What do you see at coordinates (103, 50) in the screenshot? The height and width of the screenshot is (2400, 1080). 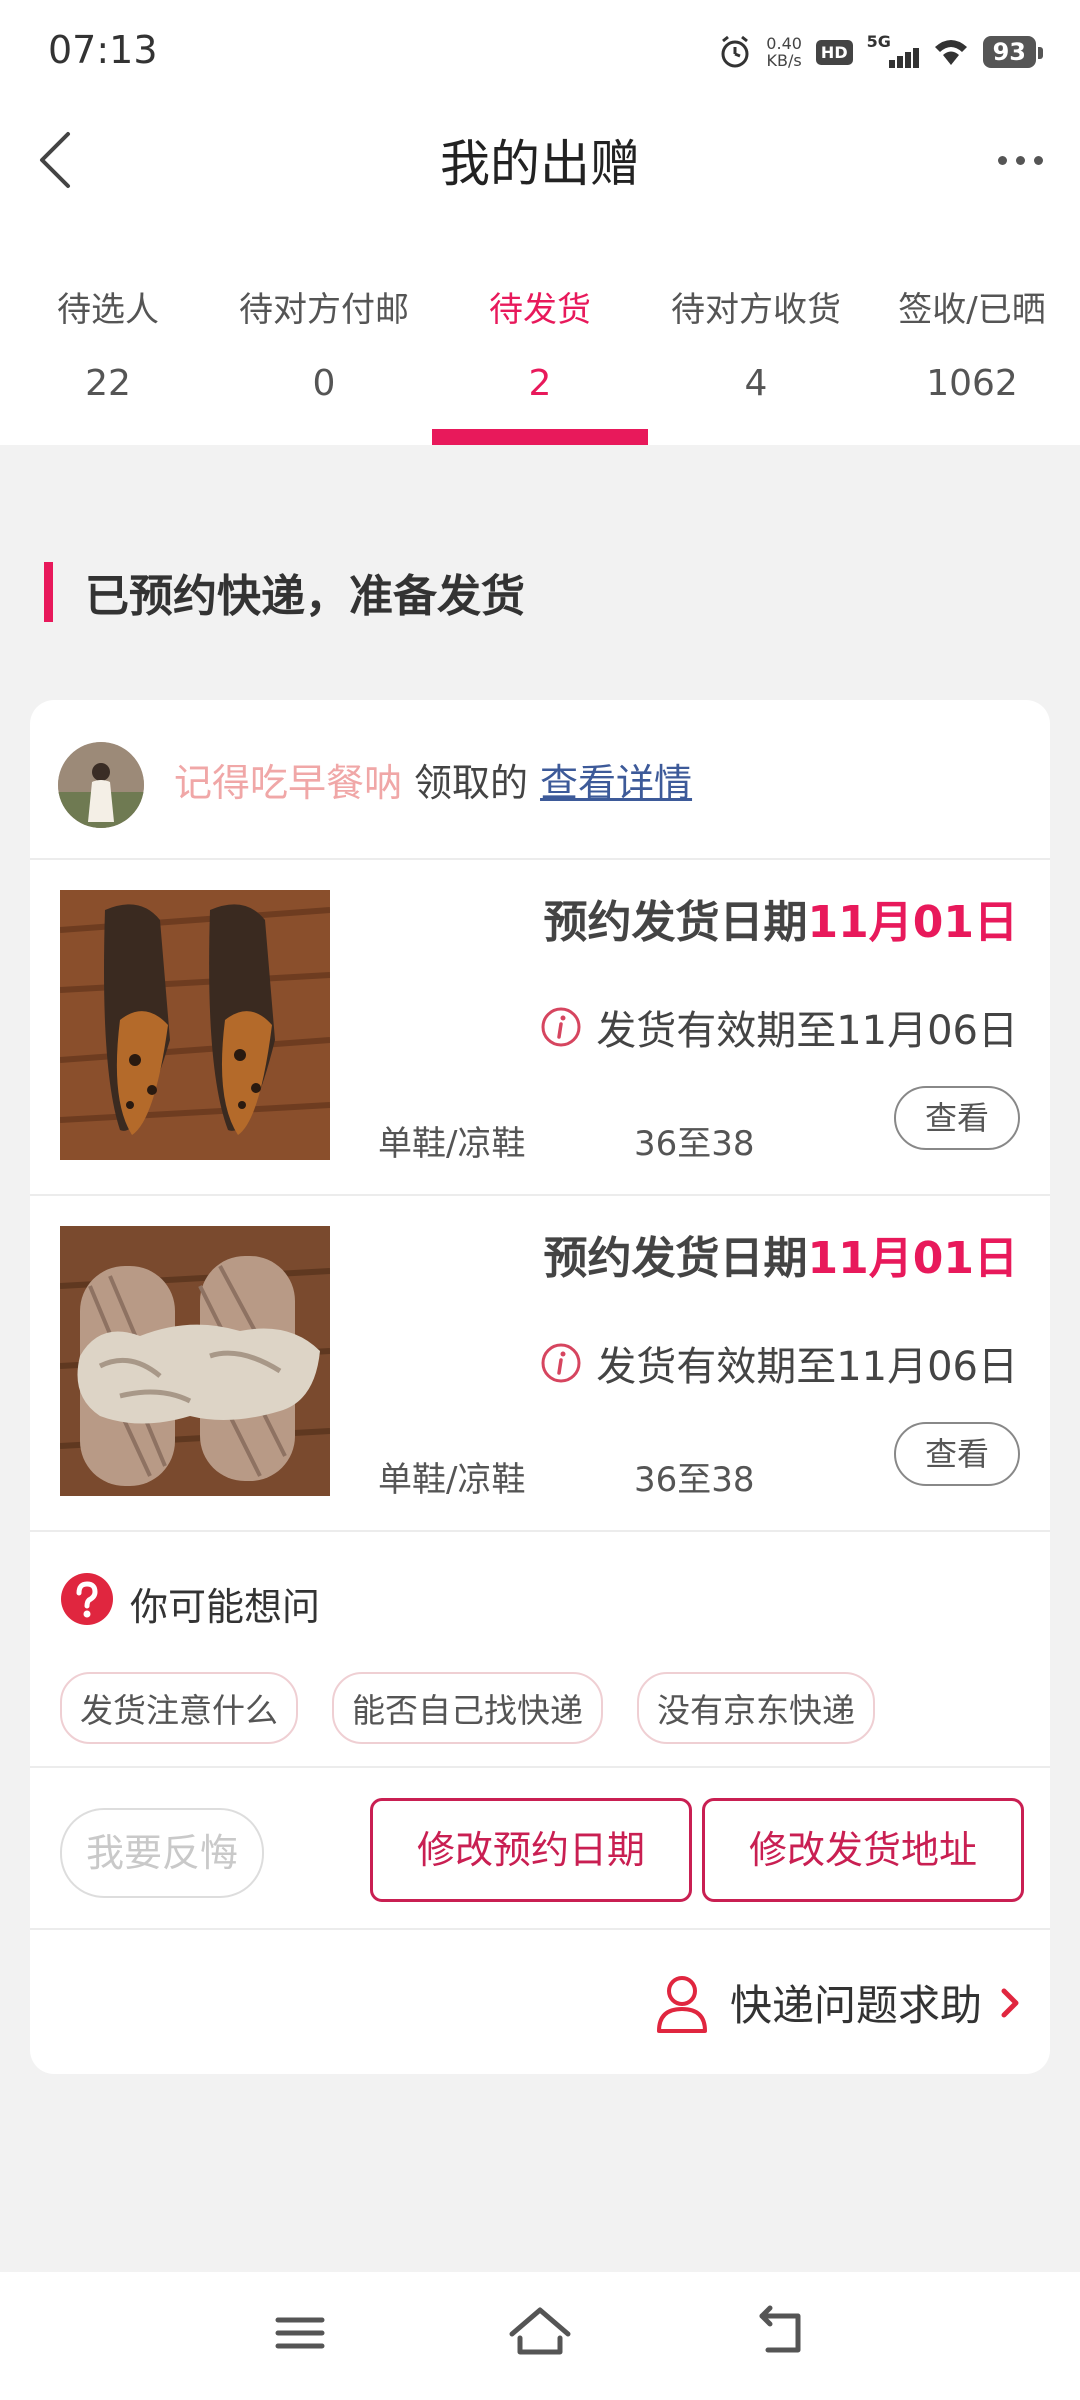 I see `status-time: 07:13` at bounding box center [103, 50].